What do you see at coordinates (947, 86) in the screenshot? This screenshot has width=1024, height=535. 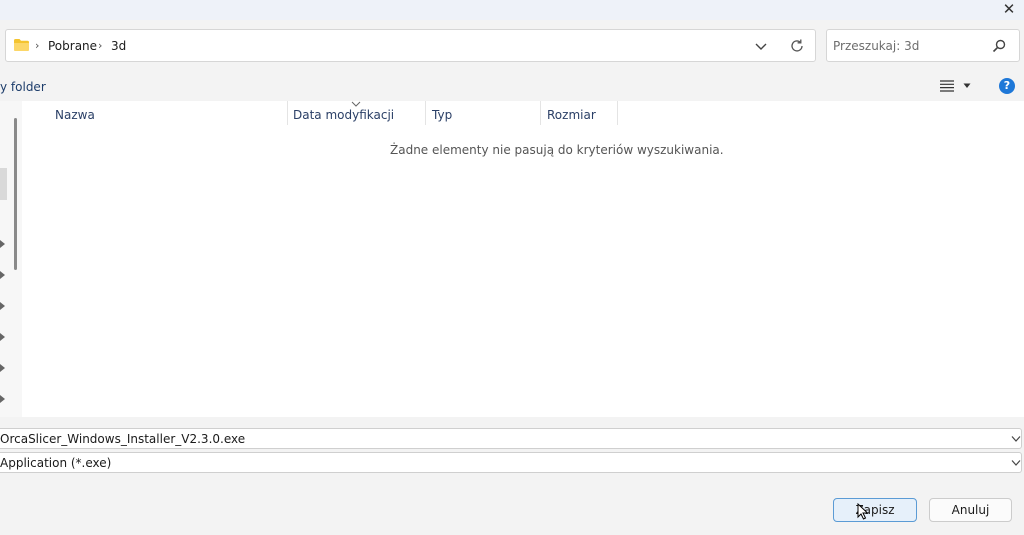 I see `view-options-icon` at bounding box center [947, 86].